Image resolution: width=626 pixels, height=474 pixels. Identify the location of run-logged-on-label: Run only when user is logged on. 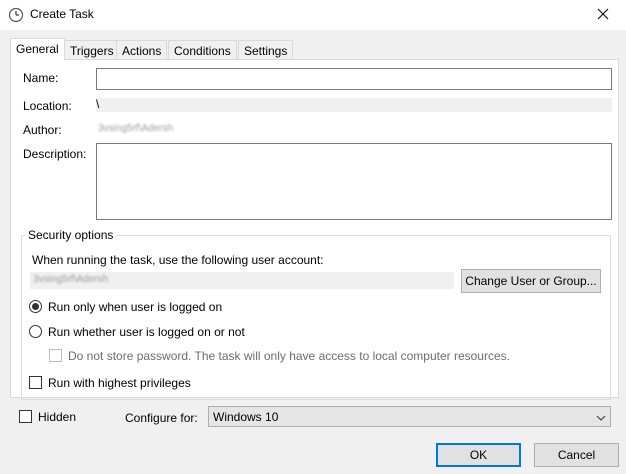
(135, 307).